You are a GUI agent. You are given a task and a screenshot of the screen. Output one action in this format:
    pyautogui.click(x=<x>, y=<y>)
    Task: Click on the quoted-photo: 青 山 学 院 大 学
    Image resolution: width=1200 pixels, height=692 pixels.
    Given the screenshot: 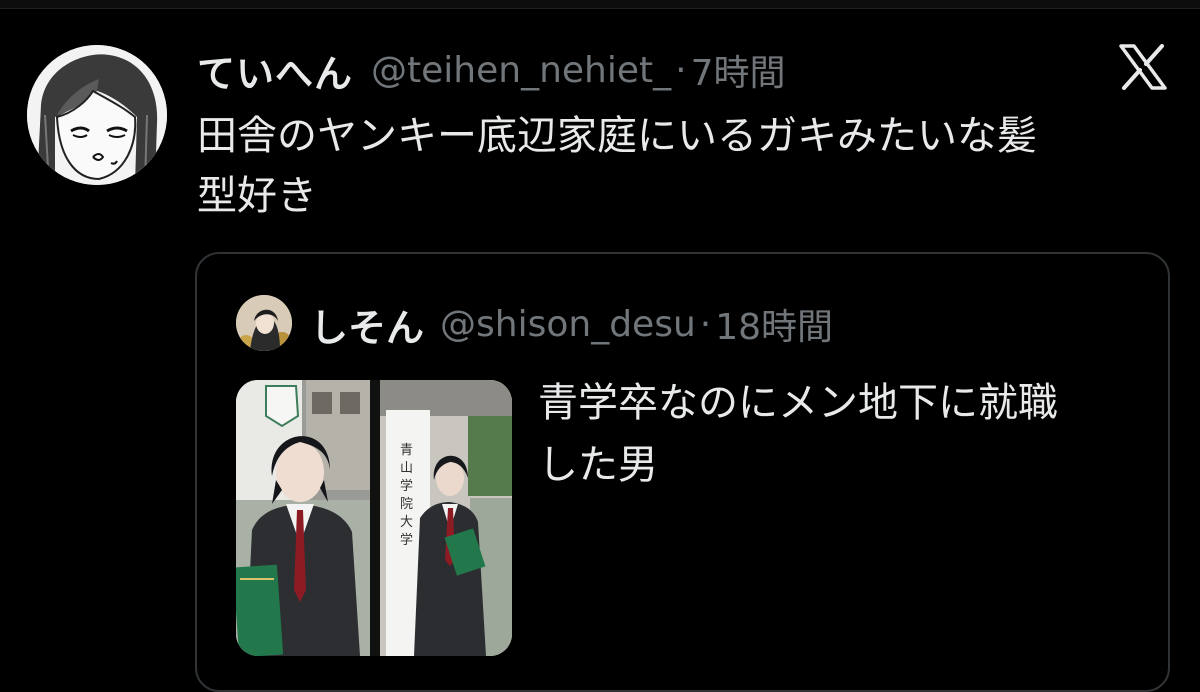 What is the action you would take?
    pyautogui.click(x=374, y=518)
    